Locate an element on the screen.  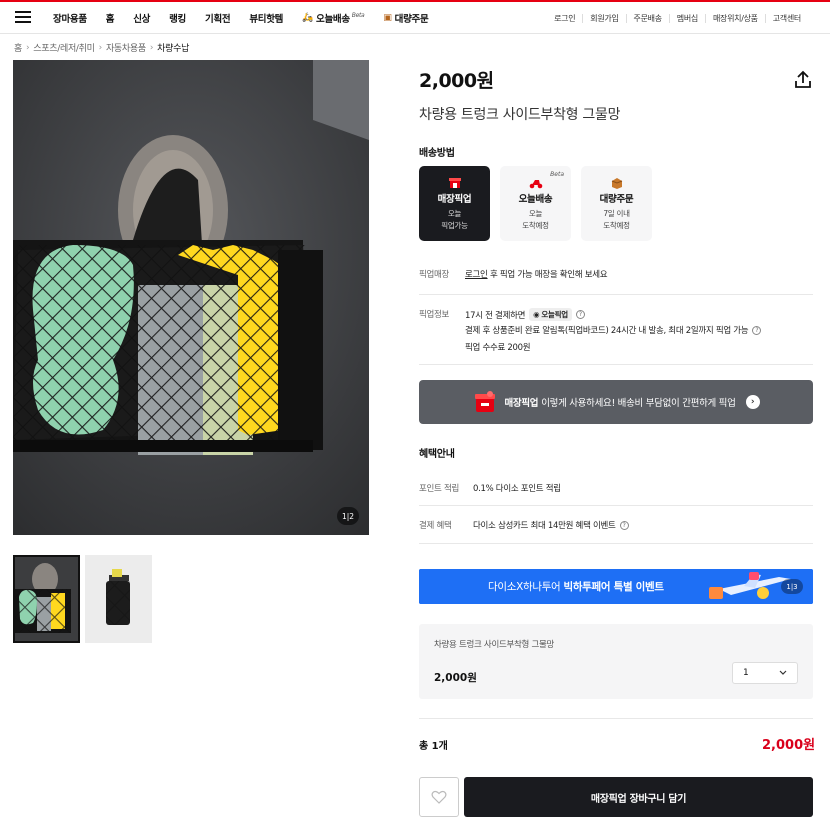
store-pickup-icon is located at coordinates (454, 183).